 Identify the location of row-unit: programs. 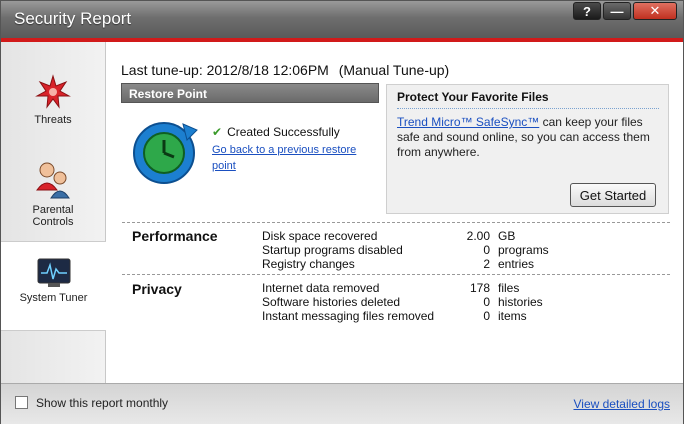
(523, 250).